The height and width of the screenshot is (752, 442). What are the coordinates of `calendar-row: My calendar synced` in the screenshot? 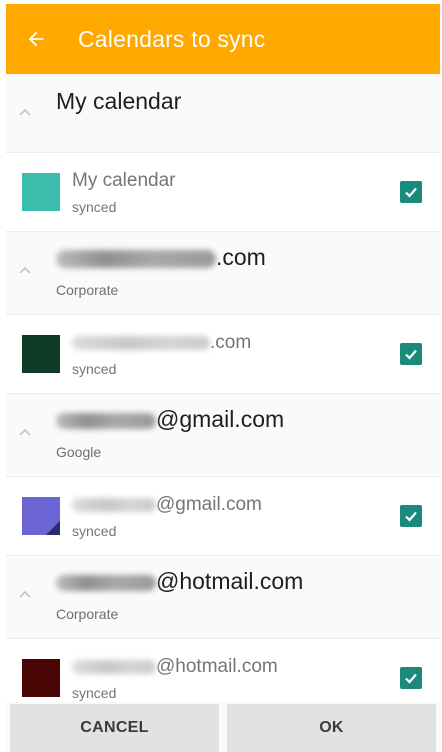 It's located at (223, 192).